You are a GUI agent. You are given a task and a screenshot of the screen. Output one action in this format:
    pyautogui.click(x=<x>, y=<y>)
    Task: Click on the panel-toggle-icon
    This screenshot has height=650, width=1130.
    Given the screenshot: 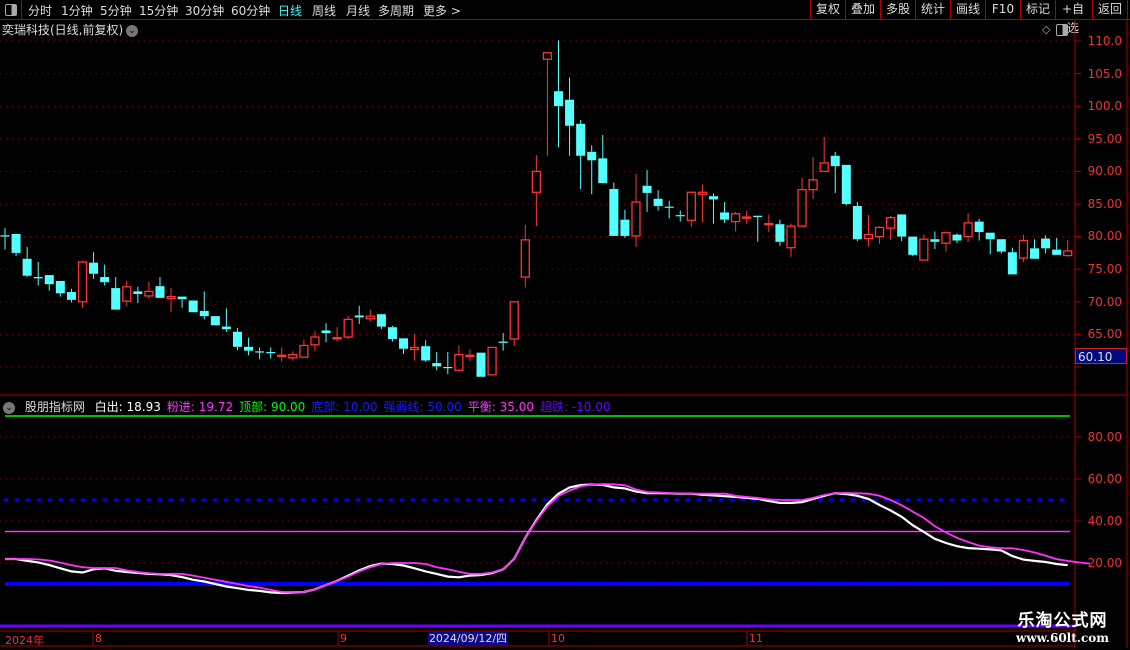 What is the action you would take?
    pyautogui.click(x=1062, y=30)
    